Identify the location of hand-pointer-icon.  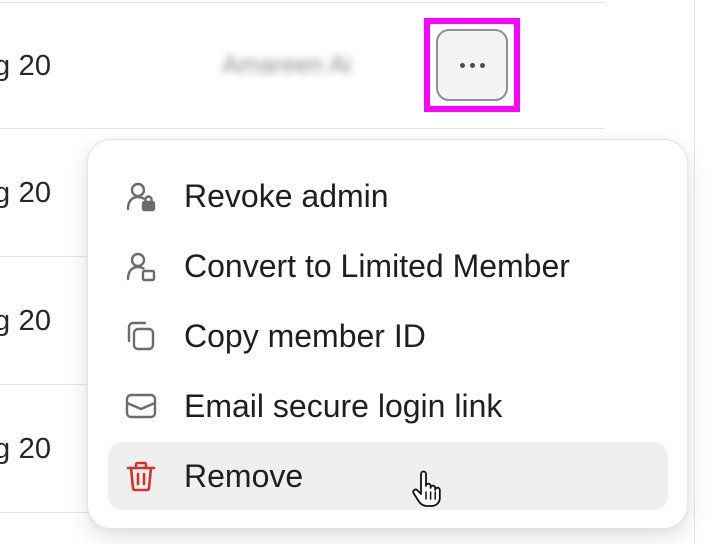
(426, 488).